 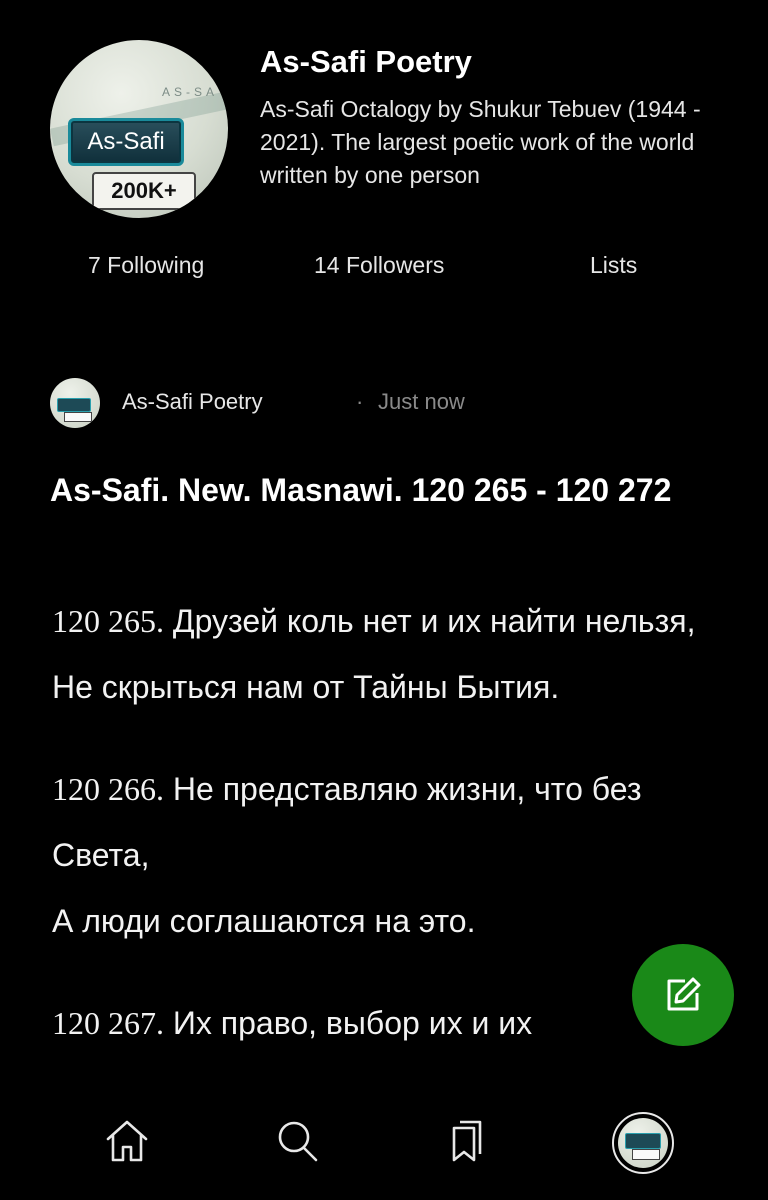 I want to click on verse-number: 120 267., so click(x=108, y=1023).